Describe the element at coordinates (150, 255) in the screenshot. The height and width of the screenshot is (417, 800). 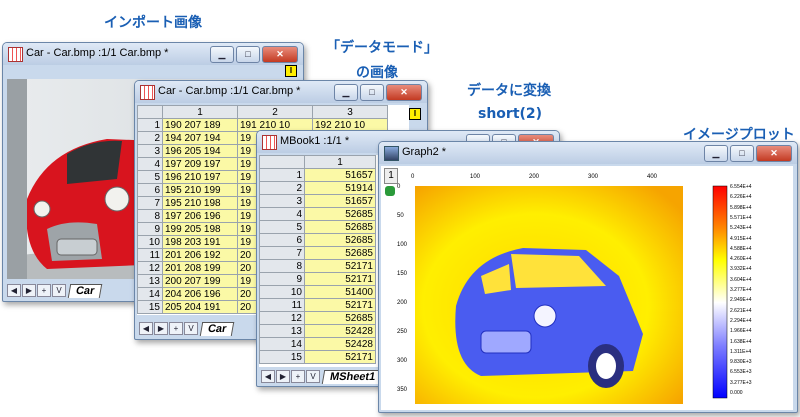
I see `row-header: 11` at that location.